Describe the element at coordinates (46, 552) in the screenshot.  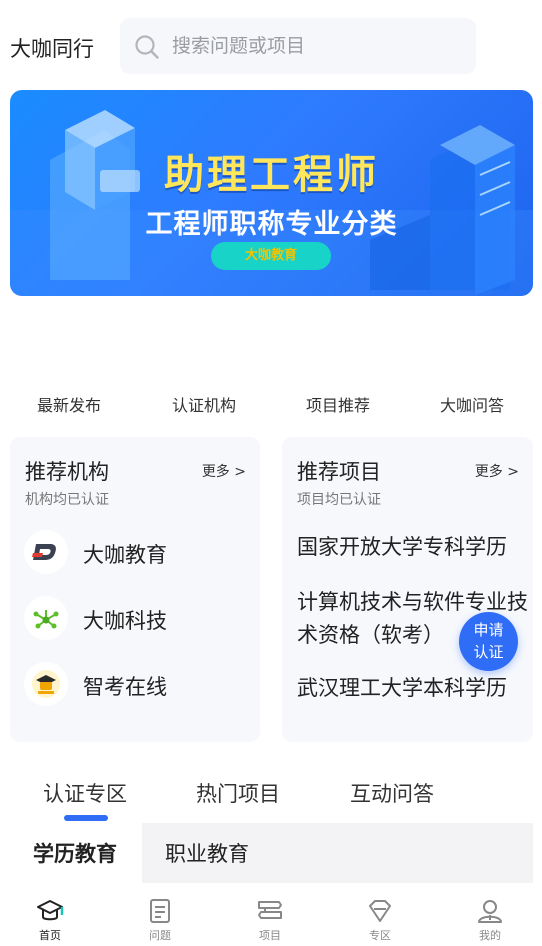
I see `daka-education-logo-icon` at that location.